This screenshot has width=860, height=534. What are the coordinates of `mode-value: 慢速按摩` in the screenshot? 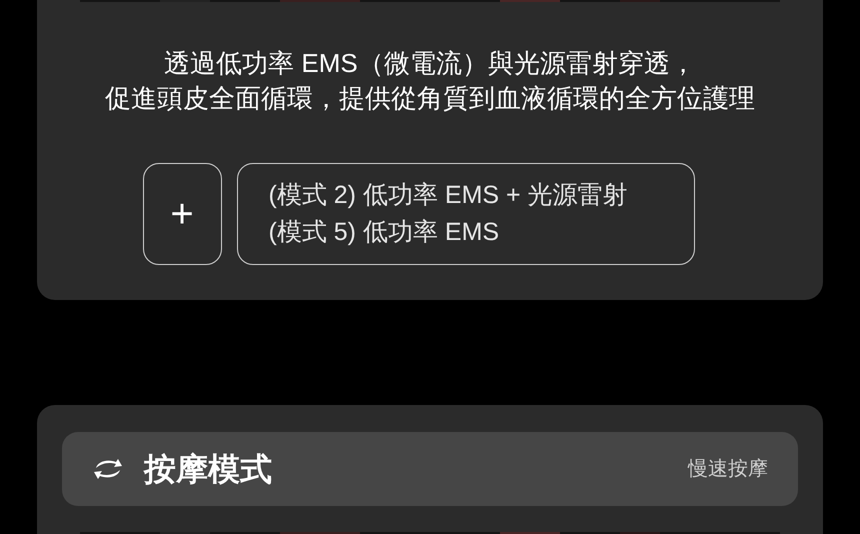 It's located at (728, 469).